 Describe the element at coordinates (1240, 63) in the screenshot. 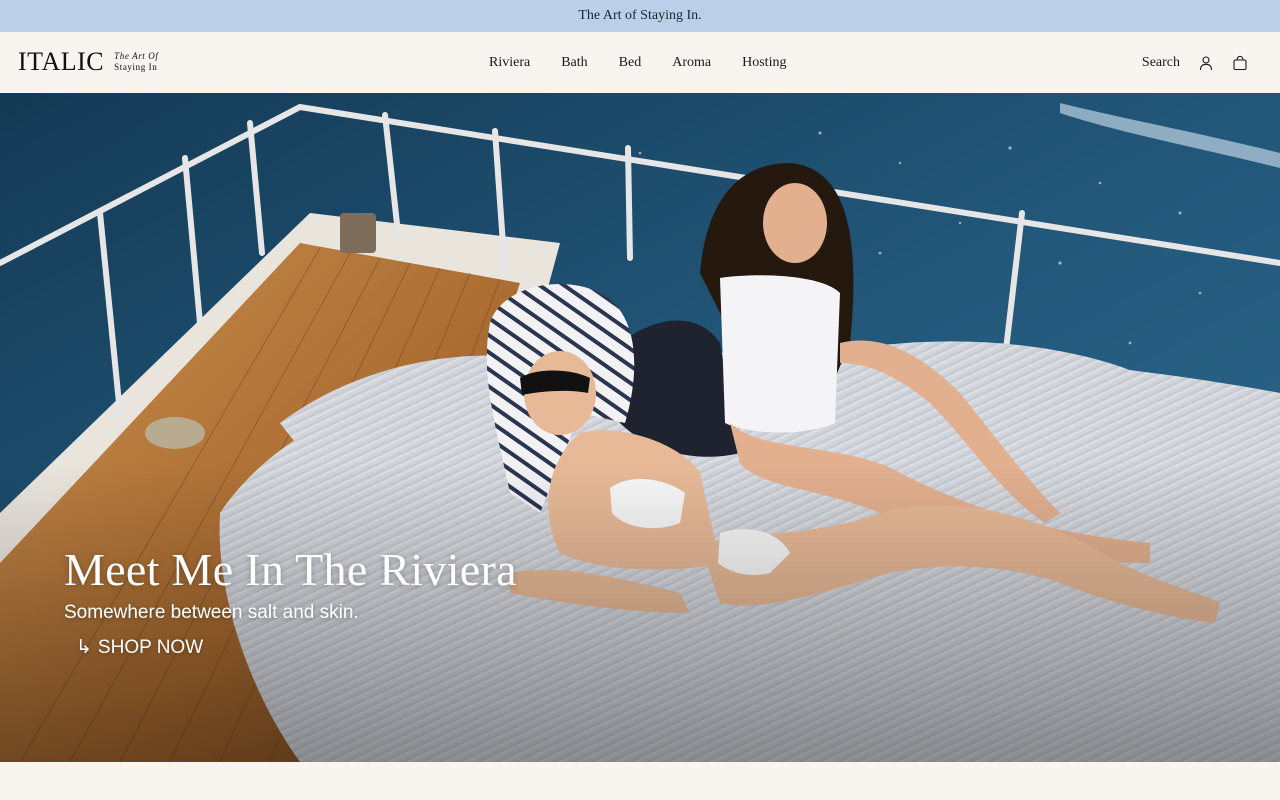

I see `shopping-bag-icon` at that location.